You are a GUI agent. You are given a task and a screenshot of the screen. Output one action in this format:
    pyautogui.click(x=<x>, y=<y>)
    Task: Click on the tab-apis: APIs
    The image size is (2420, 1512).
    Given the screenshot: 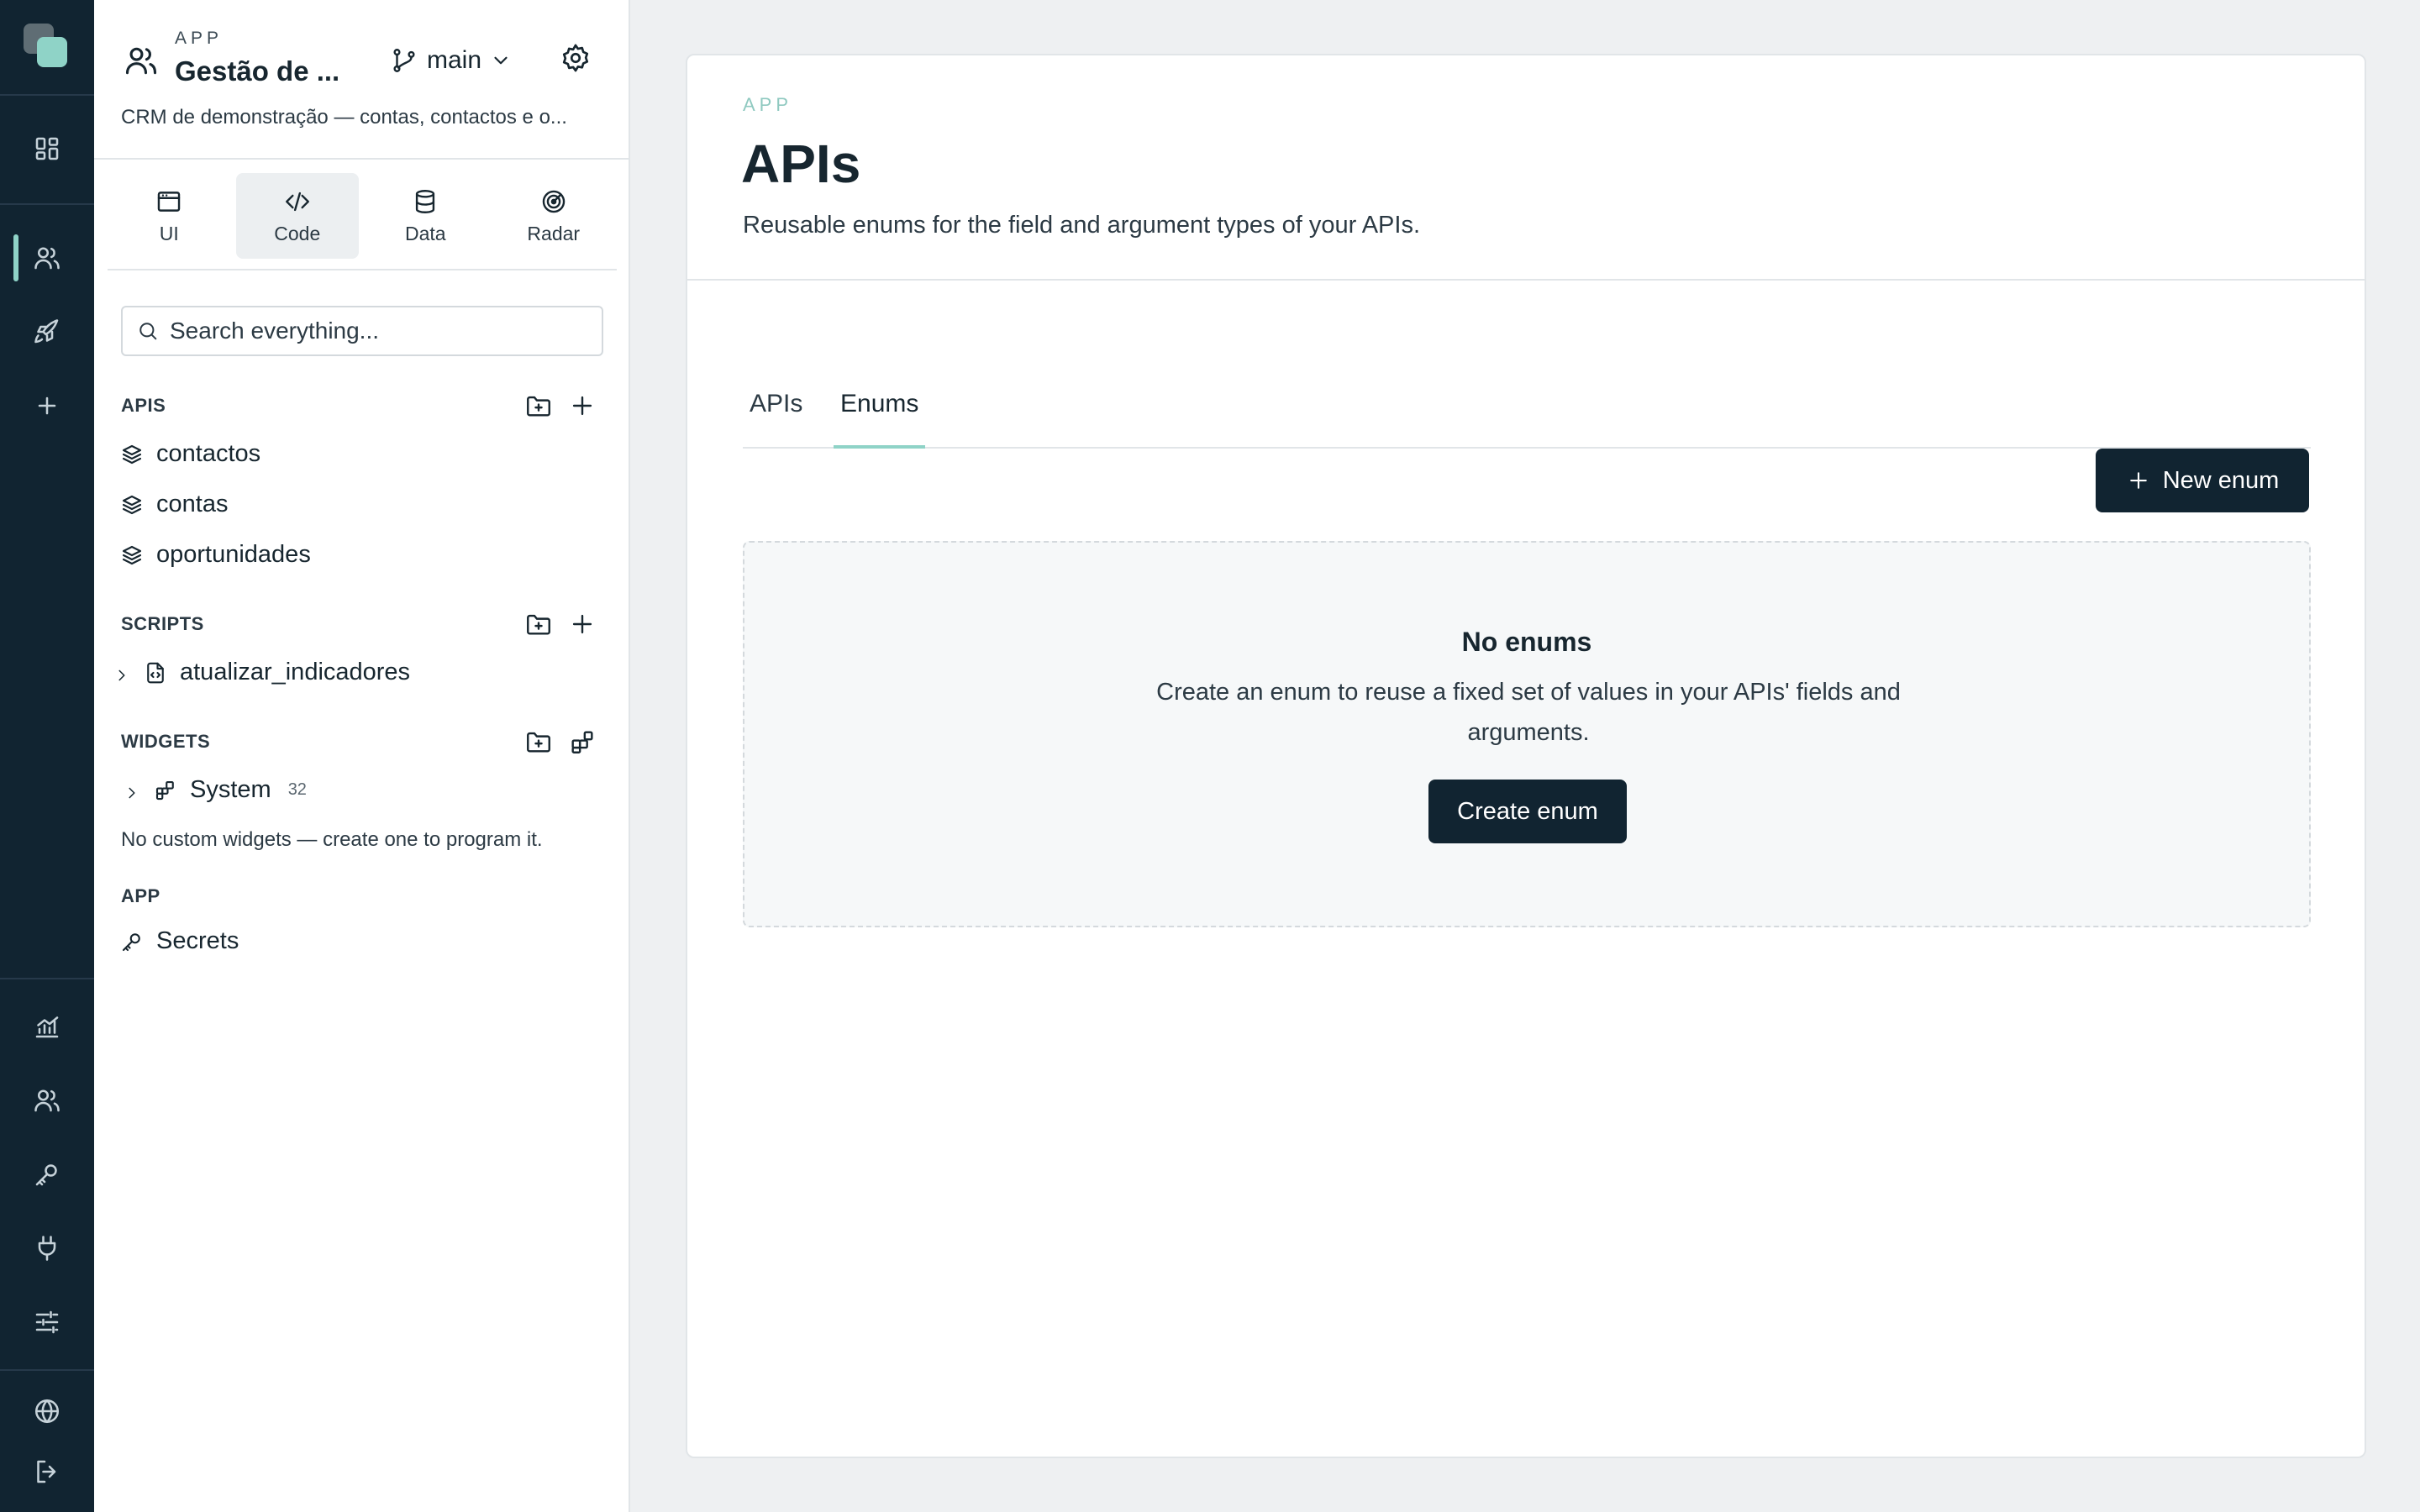 What is the action you would take?
    pyautogui.click(x=776, y=404)
    